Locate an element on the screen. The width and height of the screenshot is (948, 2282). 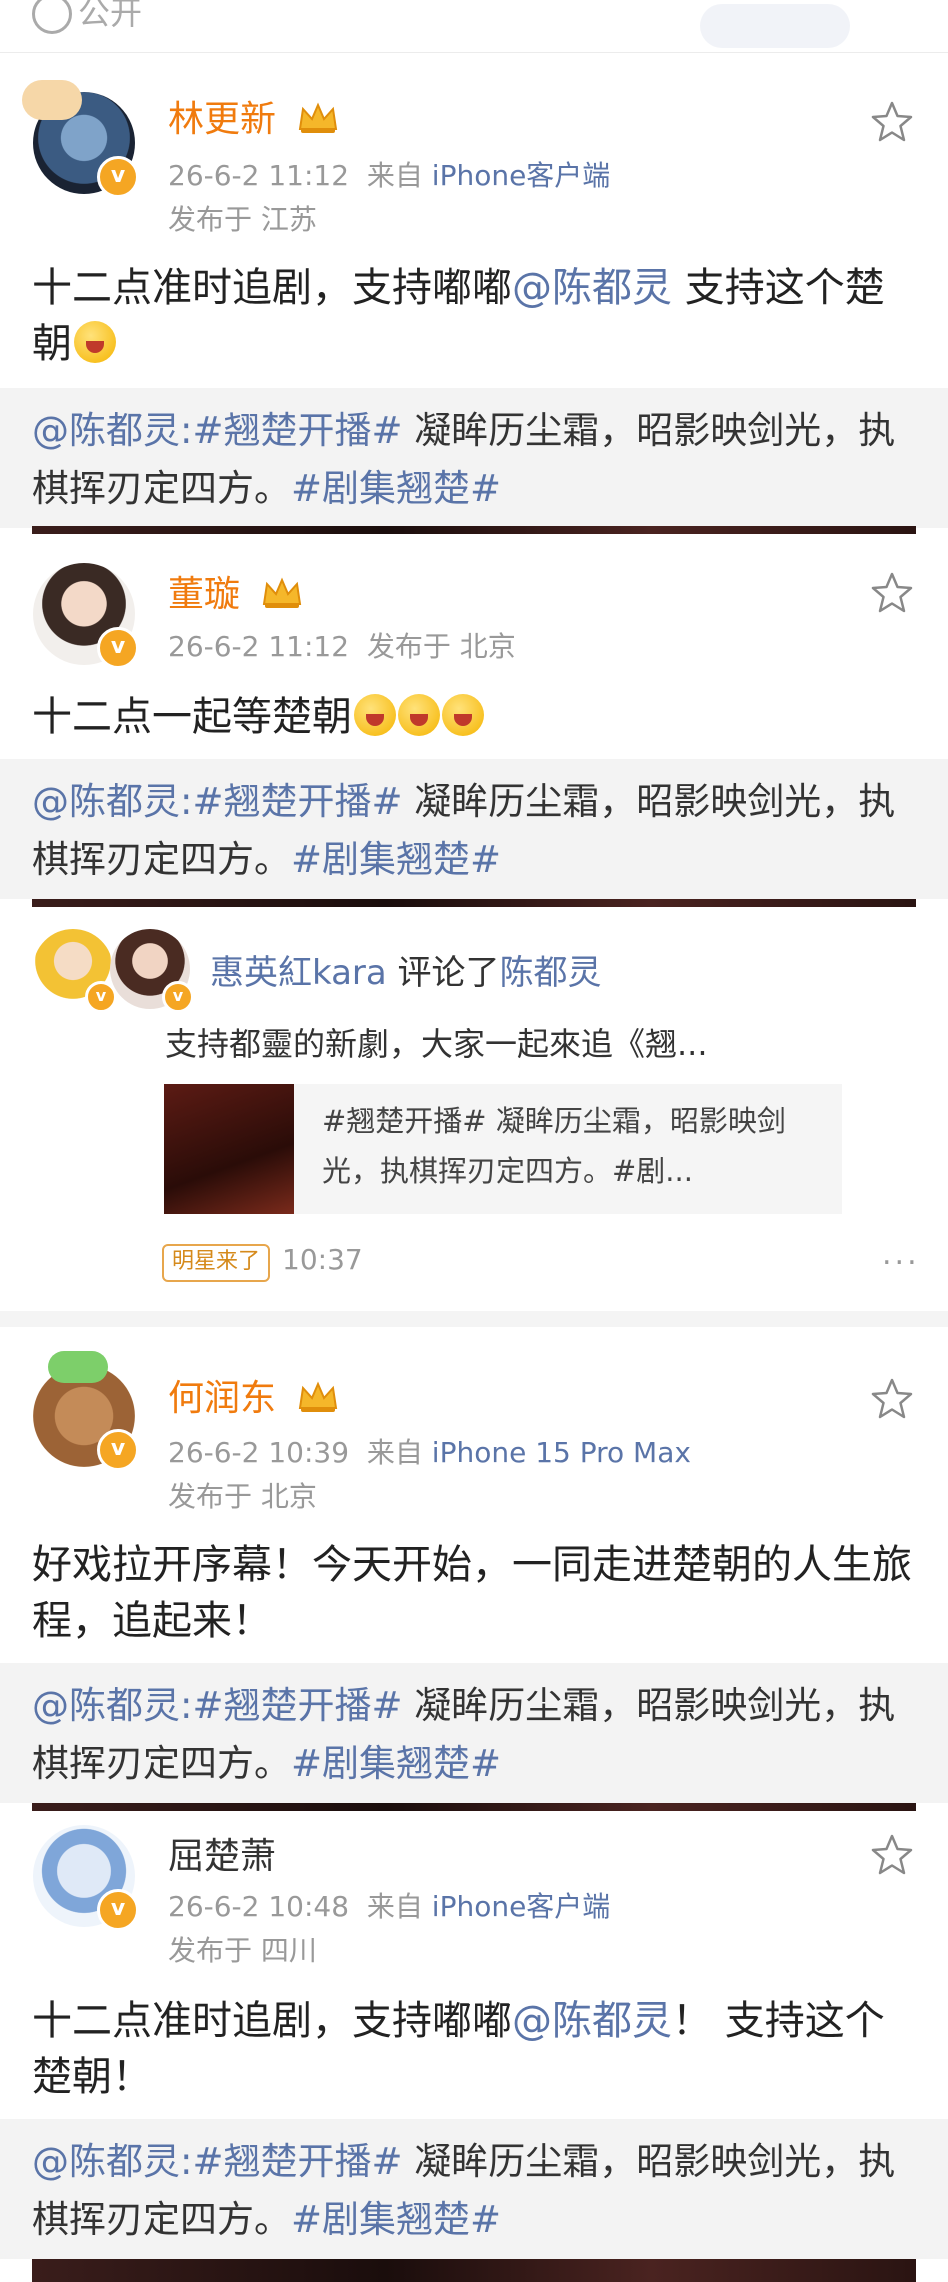
avatar-pendant-icon is located at coordinates (52, 100).